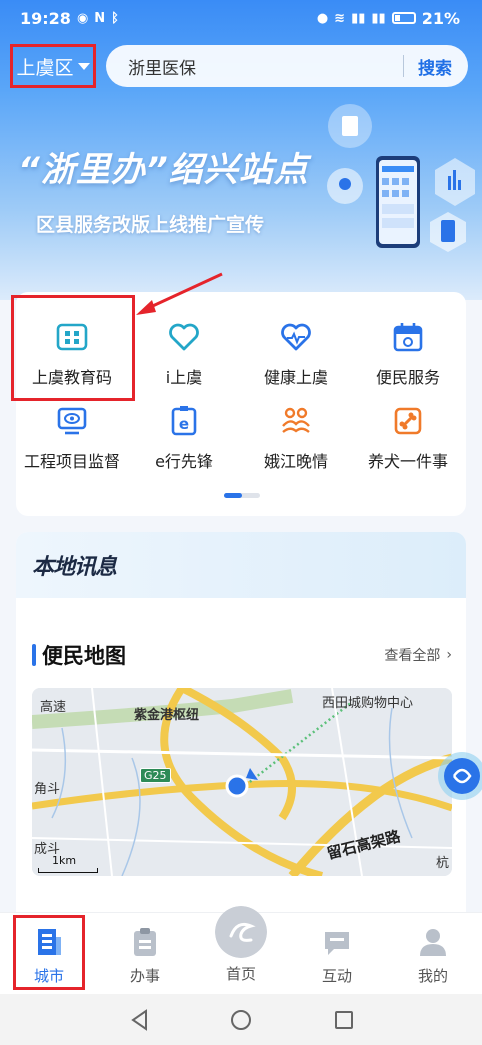 The image size is (482, 1045). What do you see at coordinates (344, 1020) in the screenshot?
I see `recents-icon` at bounding box center [344, 1020].